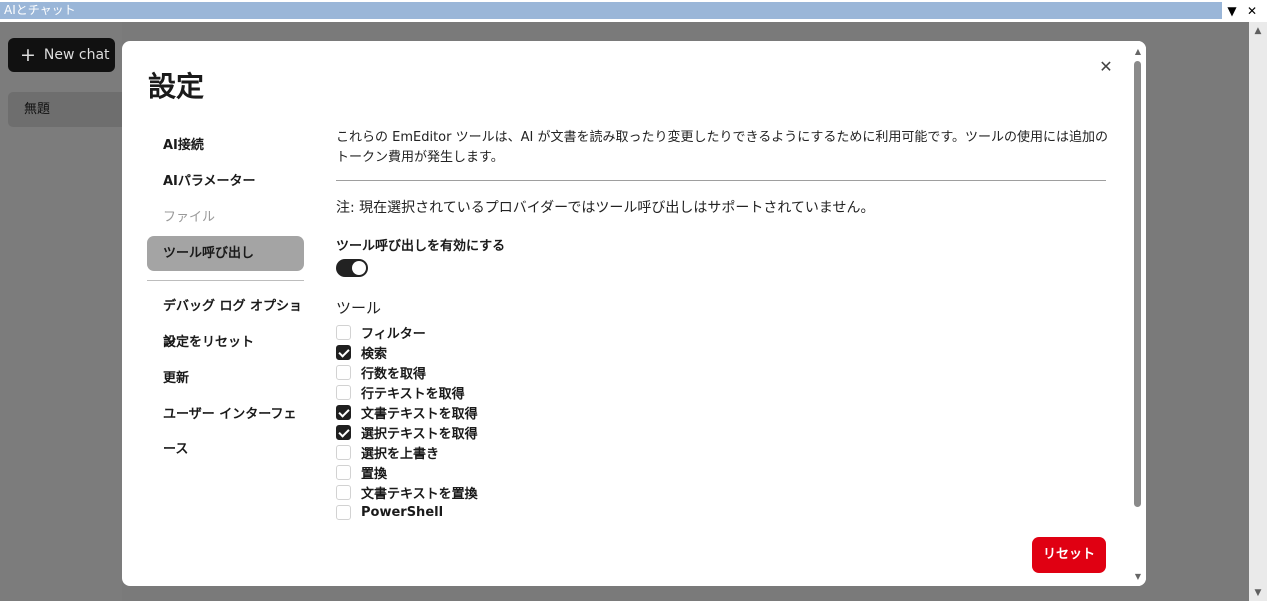 This screenshot has height=601, width=1267. I want to click on tools-heading: ツール, so click(359, 308).